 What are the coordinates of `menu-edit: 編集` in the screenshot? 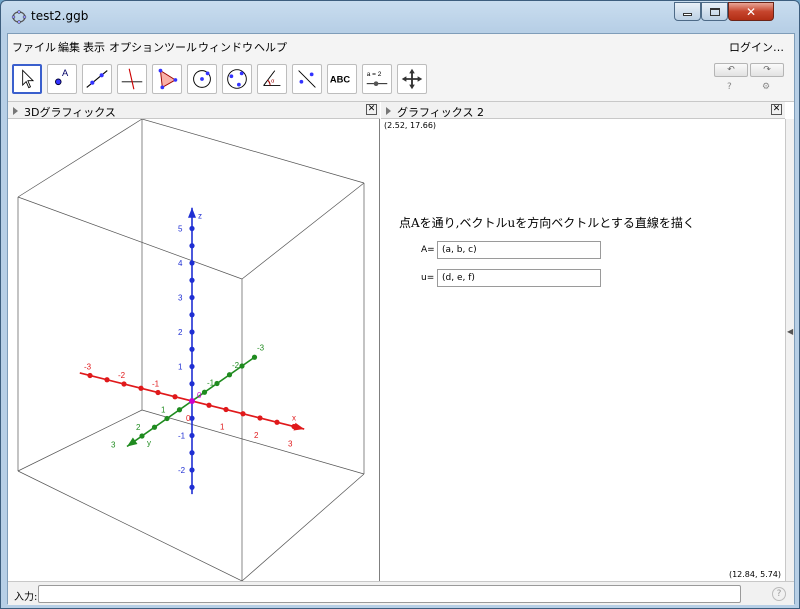 It's located at (69, 47).